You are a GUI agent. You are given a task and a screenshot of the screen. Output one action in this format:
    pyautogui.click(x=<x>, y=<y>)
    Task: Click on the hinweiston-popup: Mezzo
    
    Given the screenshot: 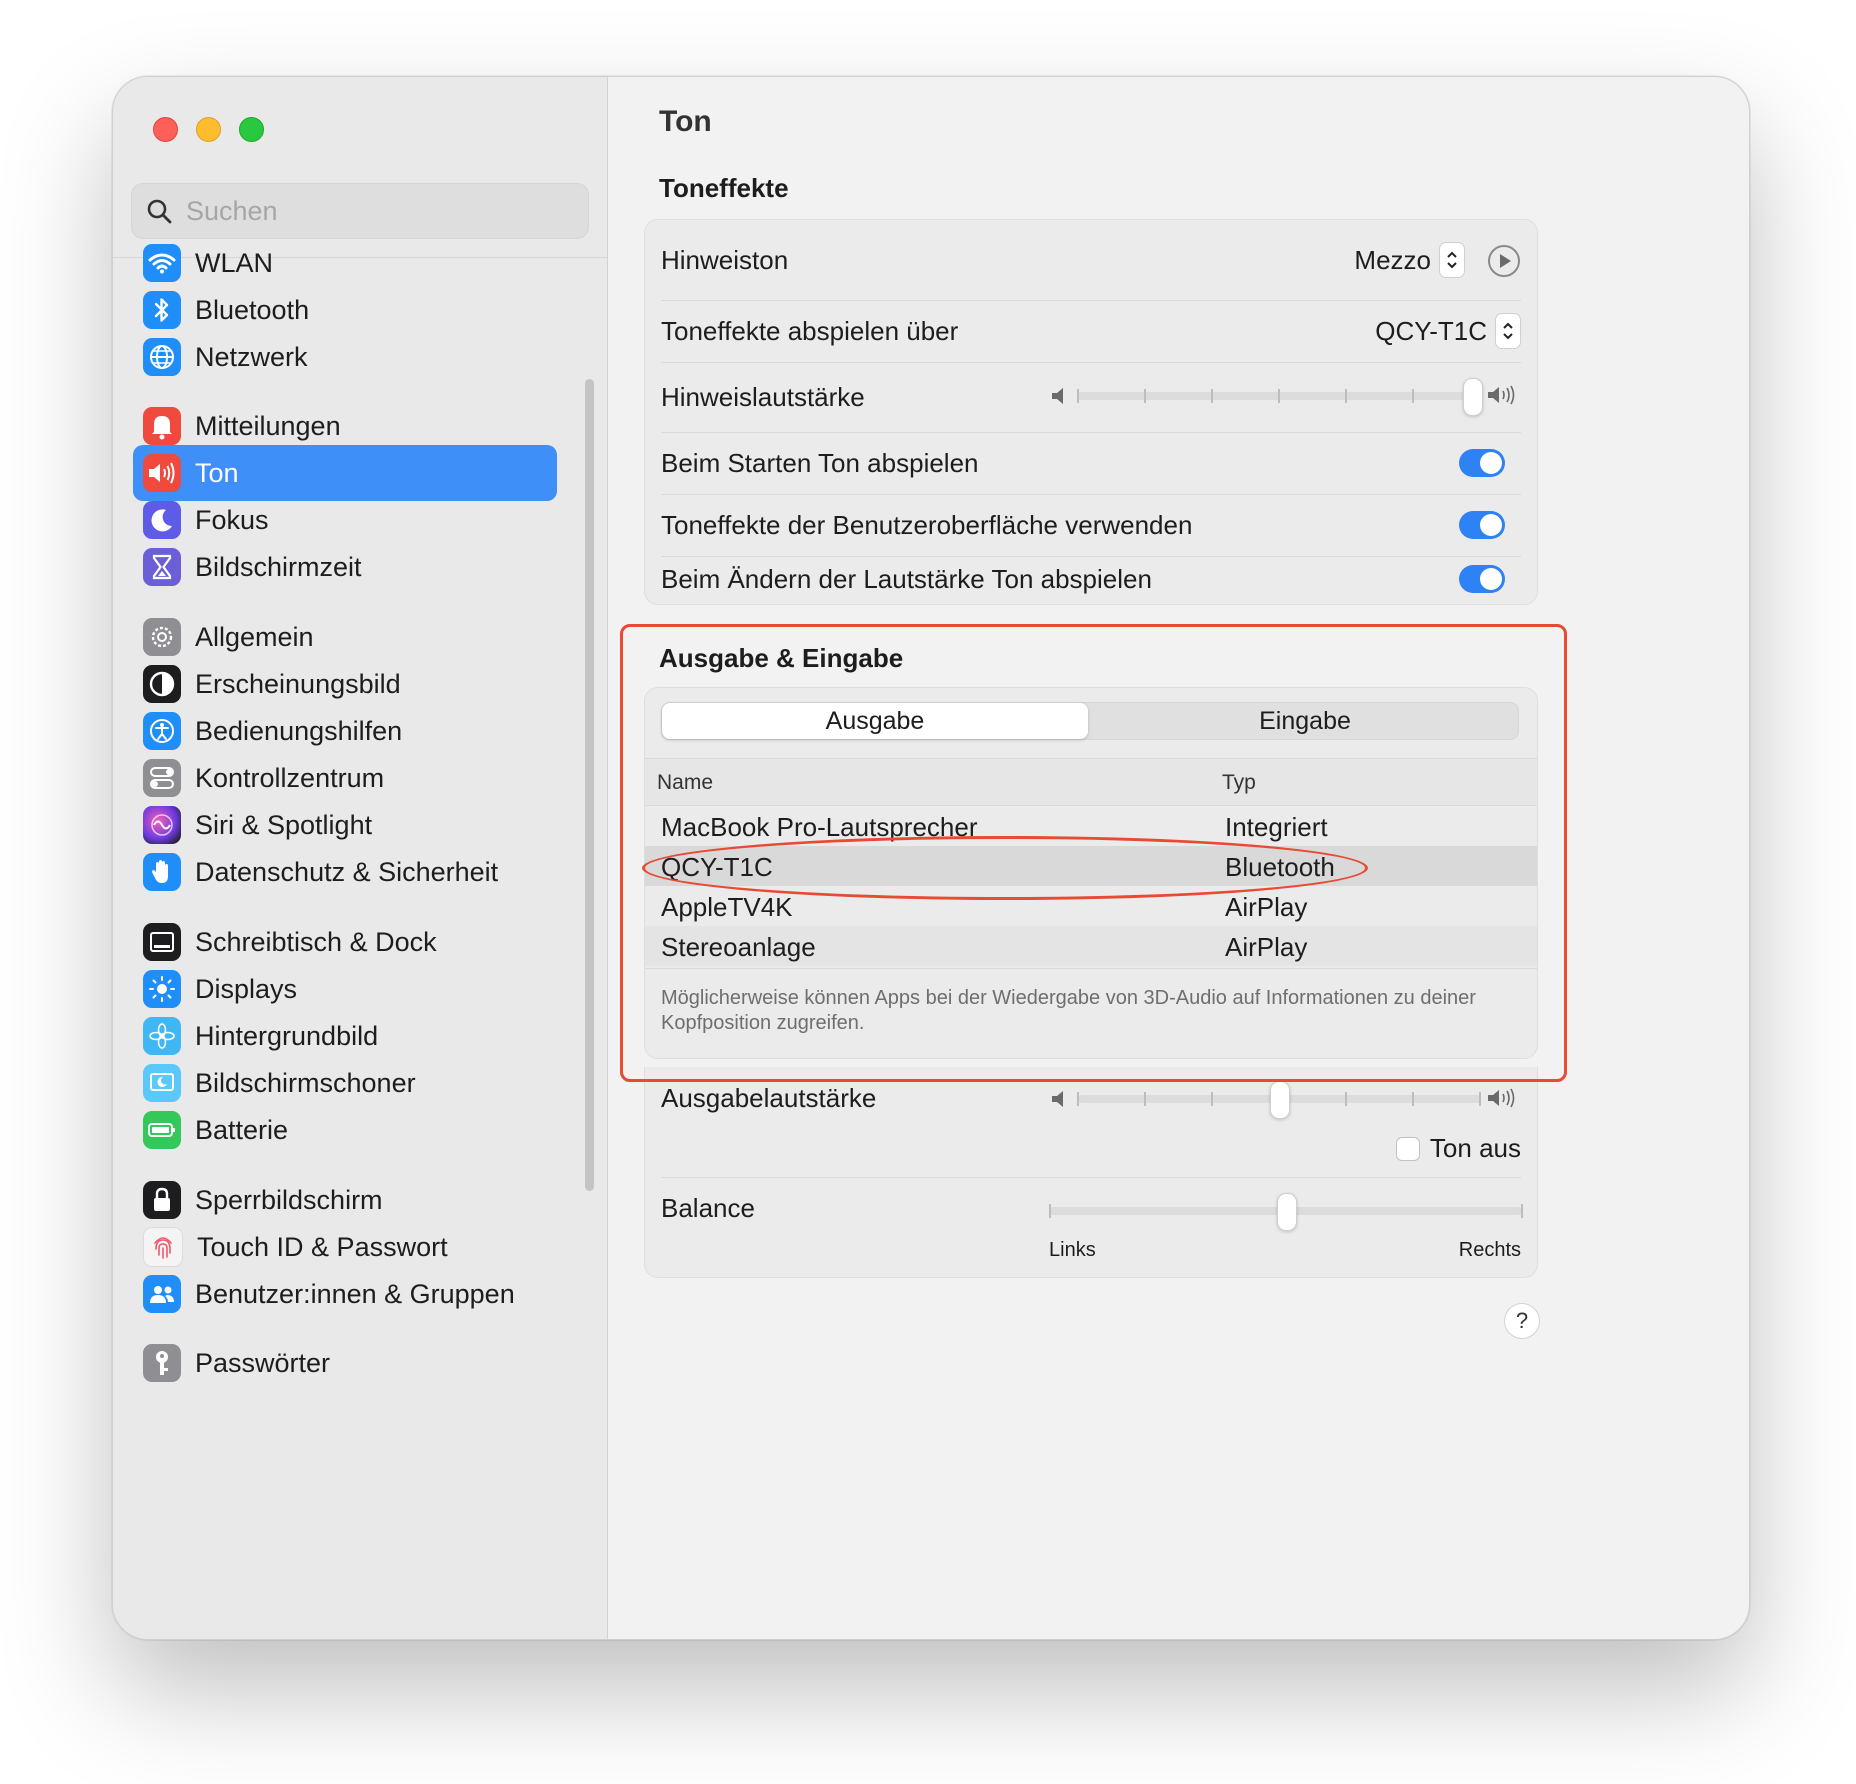 What is the action you would take?
    pyautogui.click(x=1409, y=260)
    